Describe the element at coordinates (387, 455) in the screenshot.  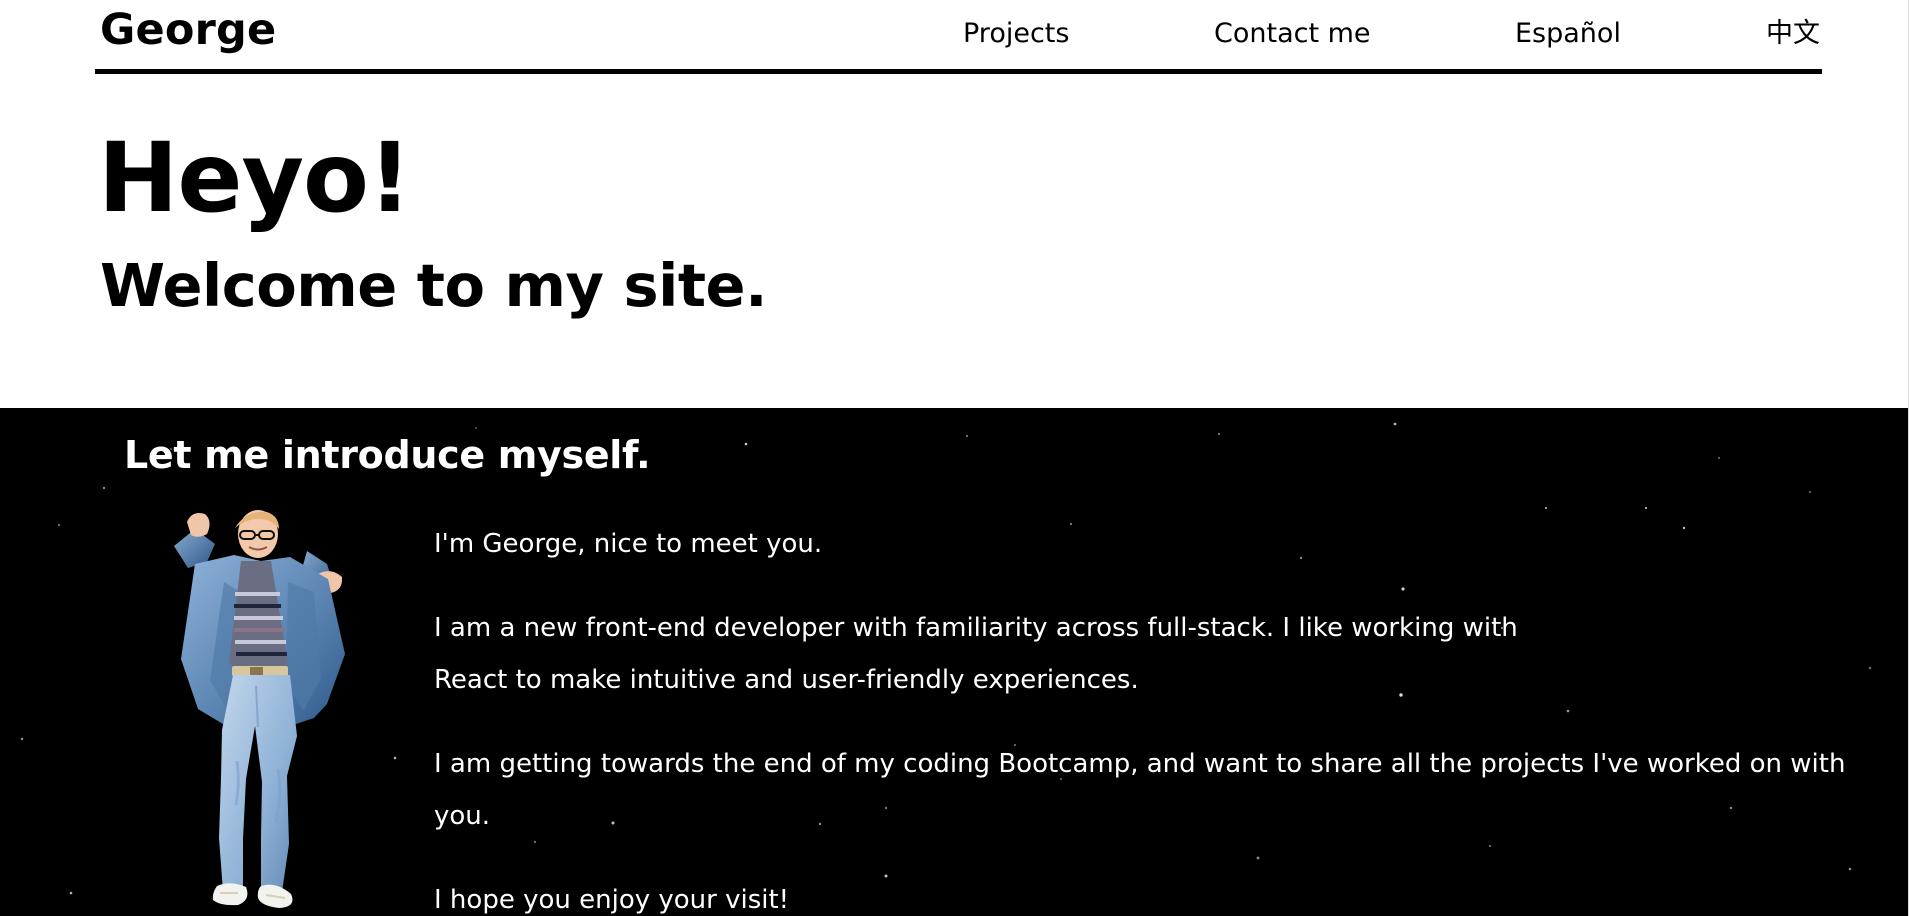
I see `about-heading: Let me introduce myself.` at that location.